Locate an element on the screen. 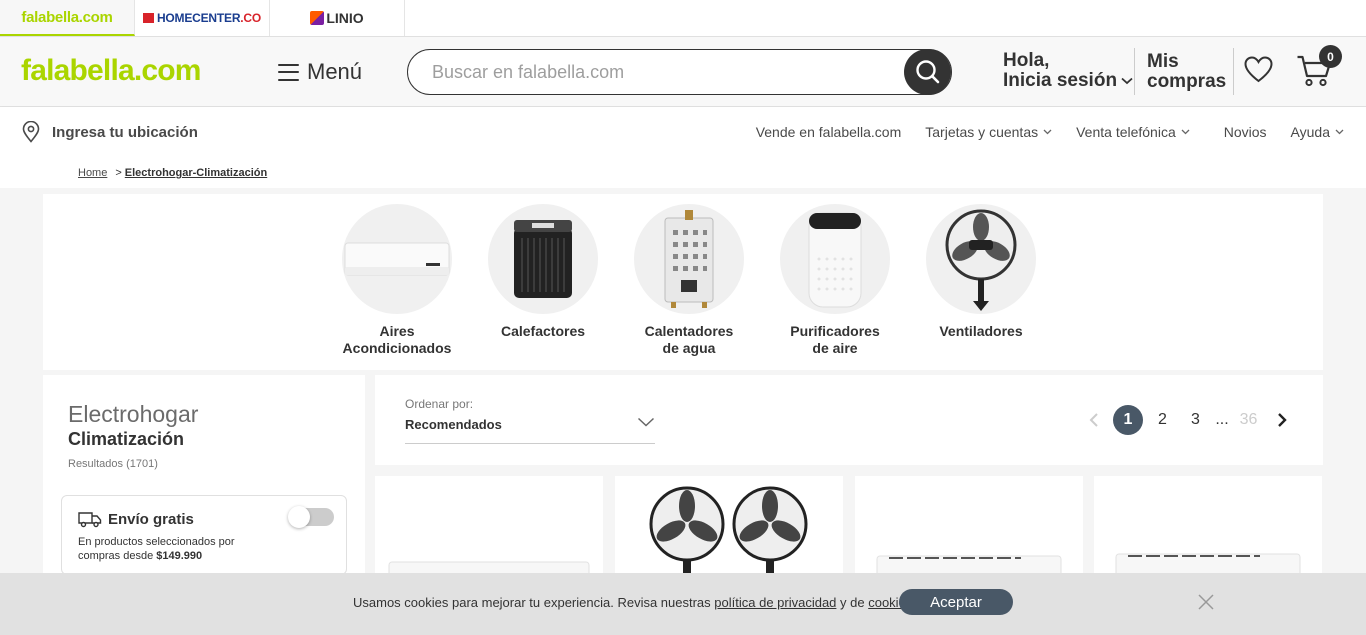  free-shipping-toggle is located at coordinates (311, 517).